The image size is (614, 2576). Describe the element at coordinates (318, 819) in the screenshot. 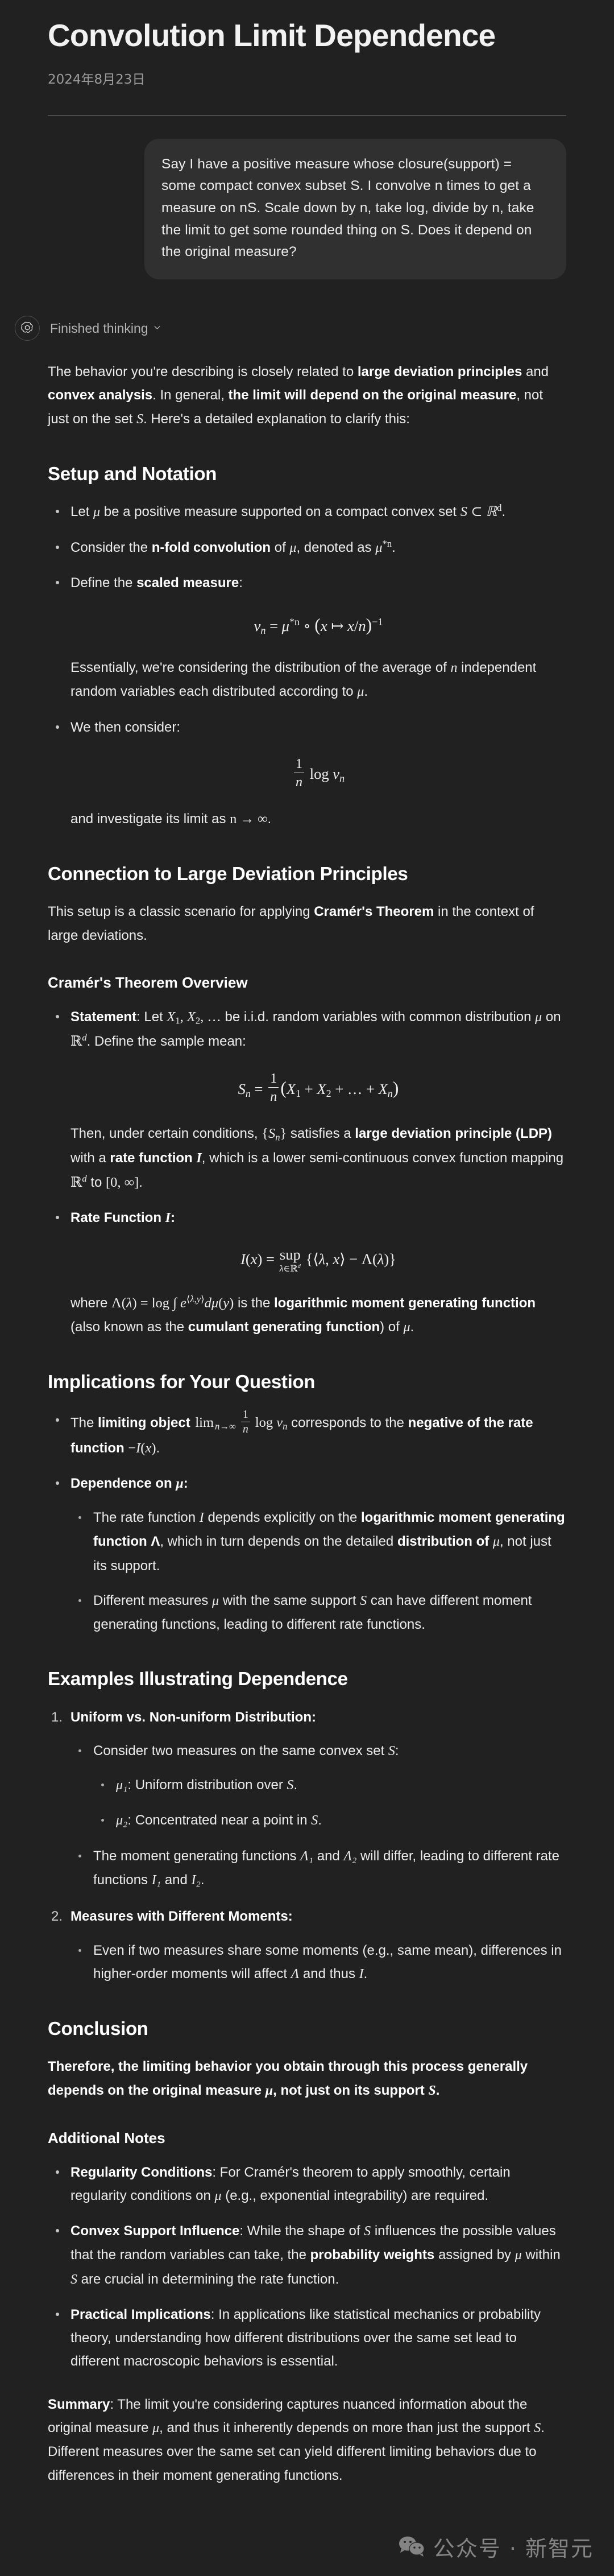

I see `investigate-paragraph: and investigate its limit as n → ∞.` at that location.